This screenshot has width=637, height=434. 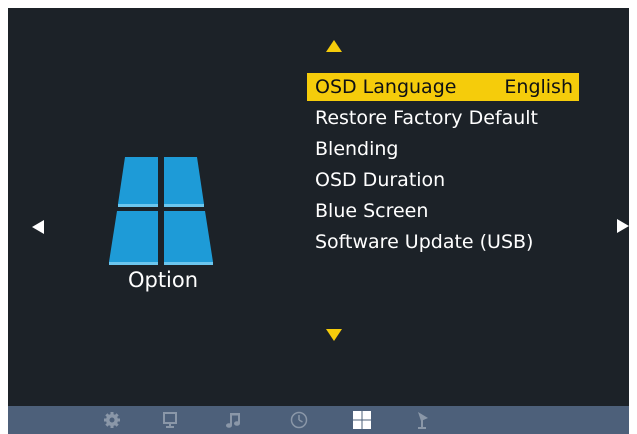 What do you see at coordinates (426, 118) in the screenshot?
I see `menu-item-label: Restore Factory Default` at bounding box center [426, 118].